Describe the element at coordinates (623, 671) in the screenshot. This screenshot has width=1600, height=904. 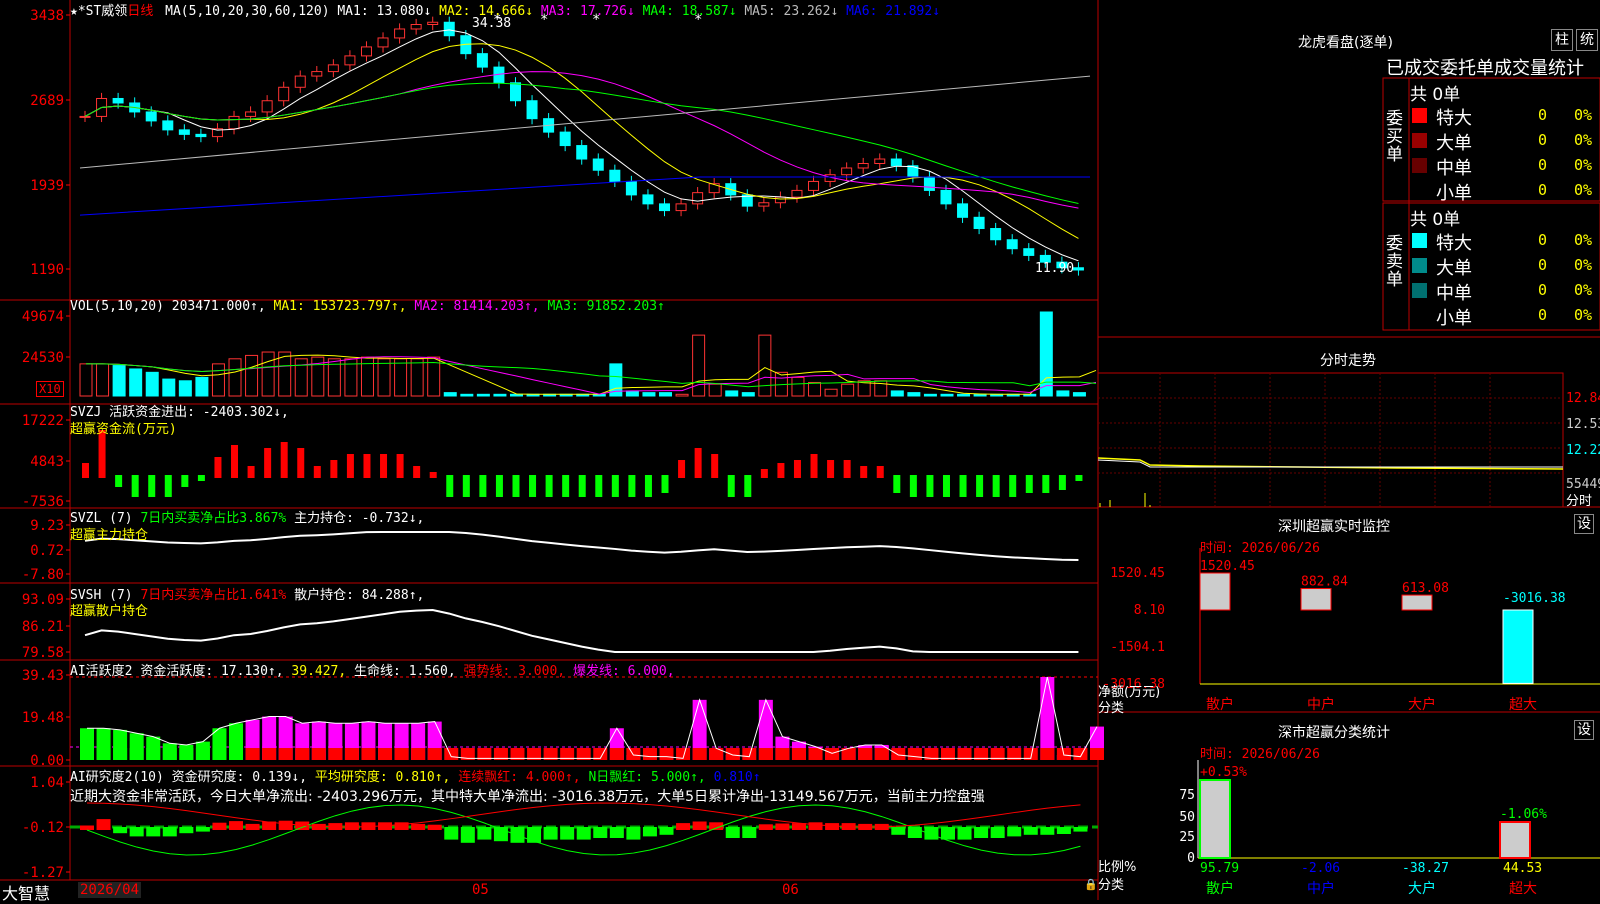
I see `ai1-burst: 爆发线: 6.000,` at that location.